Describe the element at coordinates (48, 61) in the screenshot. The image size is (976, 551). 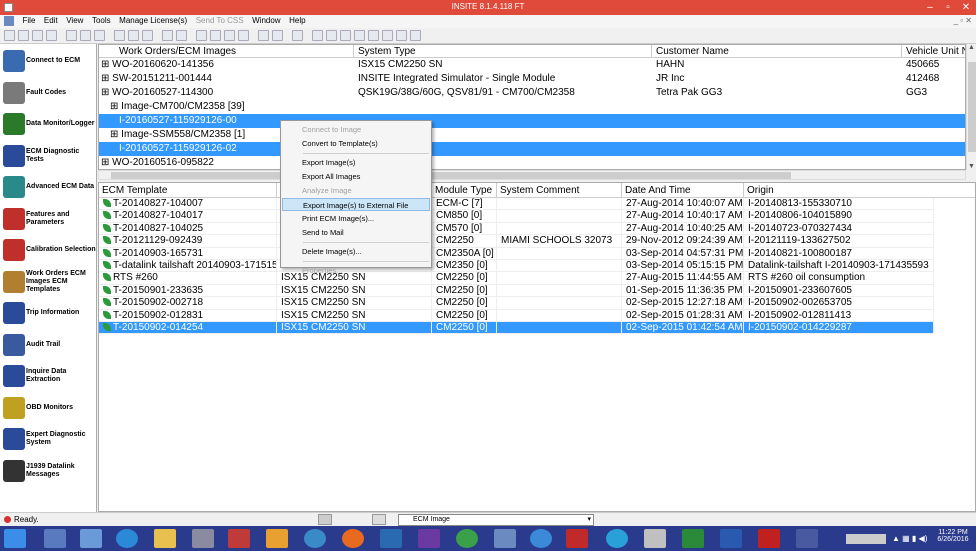
I see `nav-item-0: Connect to ECM` at that location.